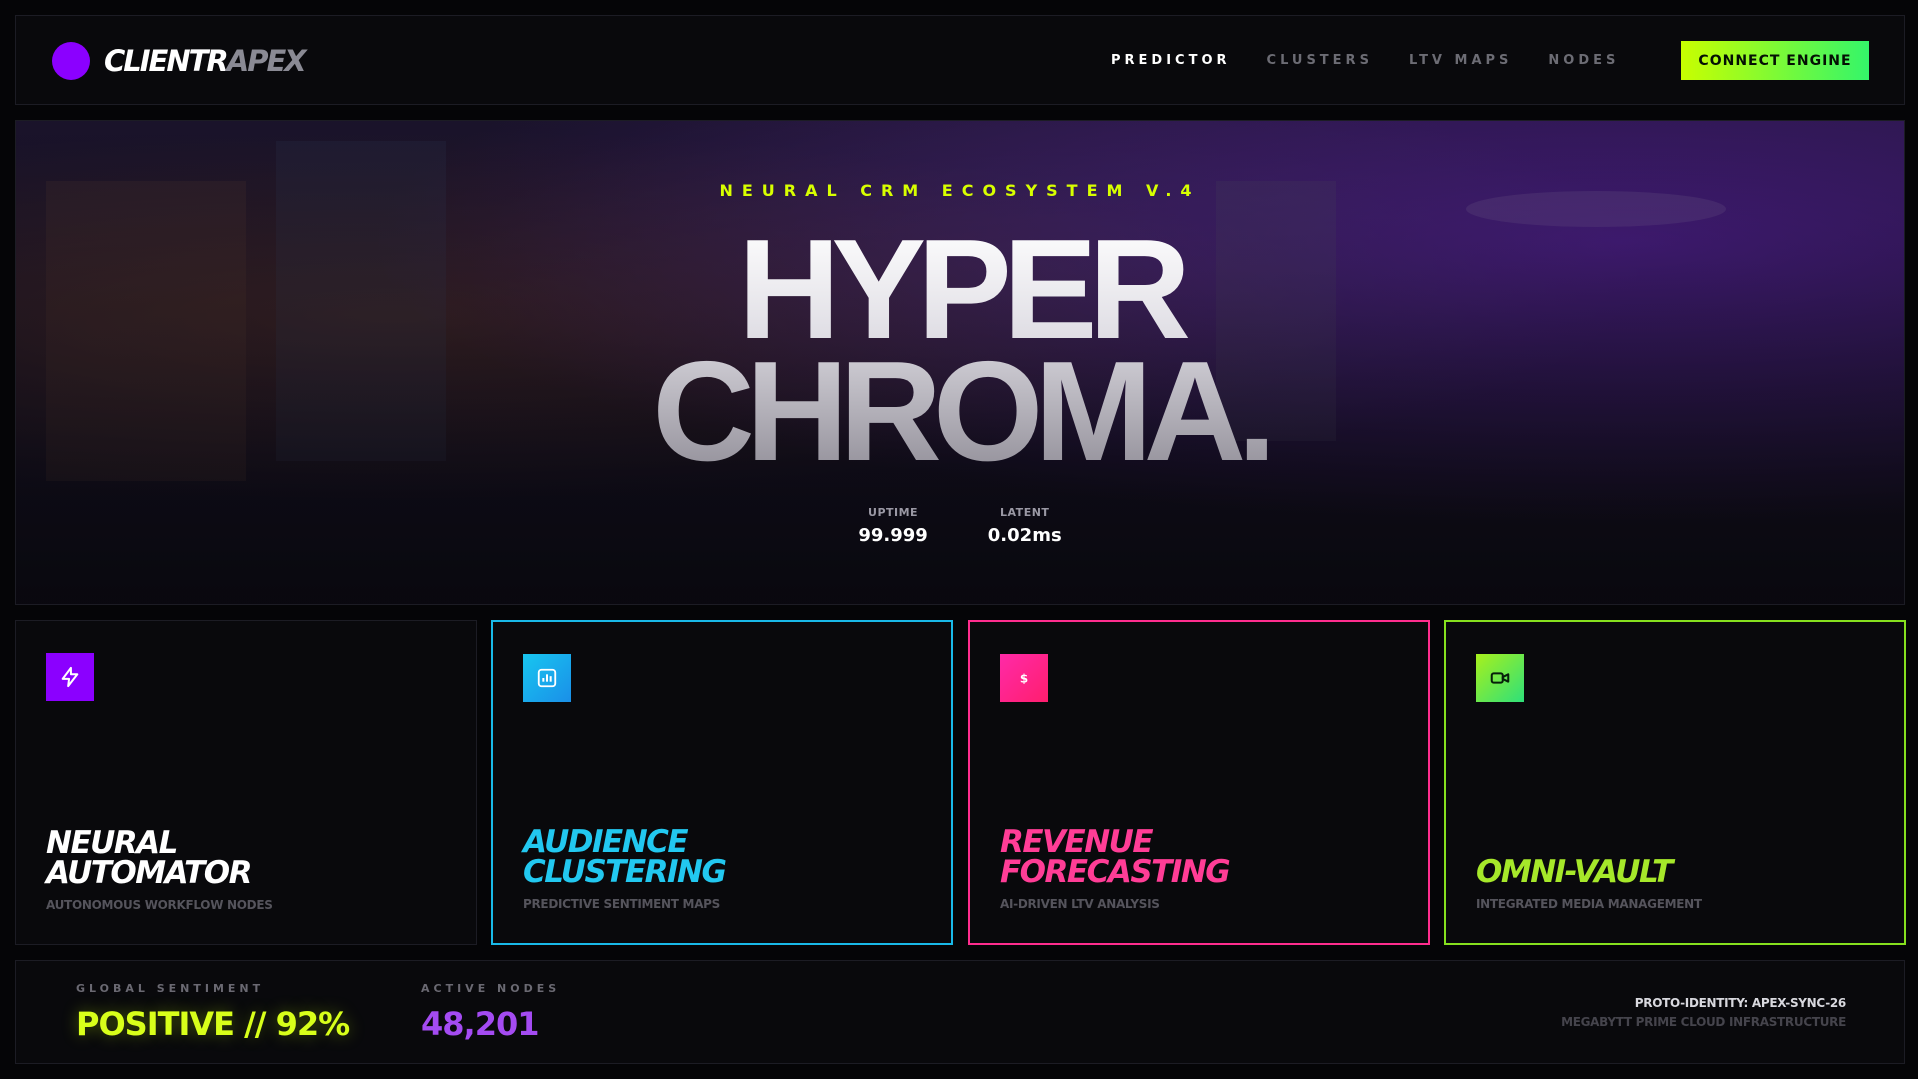 The height and width of the screenshot is (1079, 1918). What do you see at coordinates (606, 842) in the screenshot?
I see `card-title-line-1: AUDIENCE` at bounding box center [606, 842].